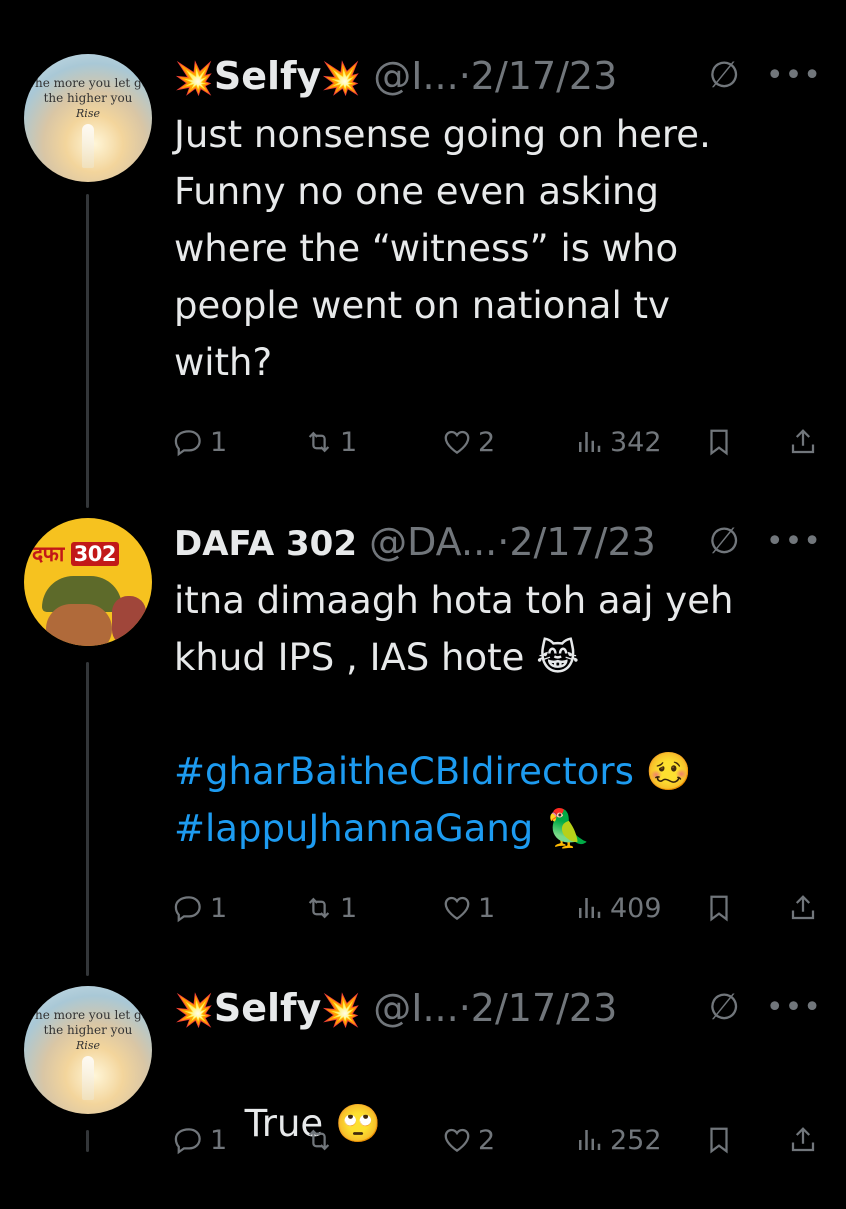 The height and width of the screenshot is (1209, 846). Describe the element at coordinates (668, 771) in the screenshot. I see `woozy-emoji: 🥴` at that location.